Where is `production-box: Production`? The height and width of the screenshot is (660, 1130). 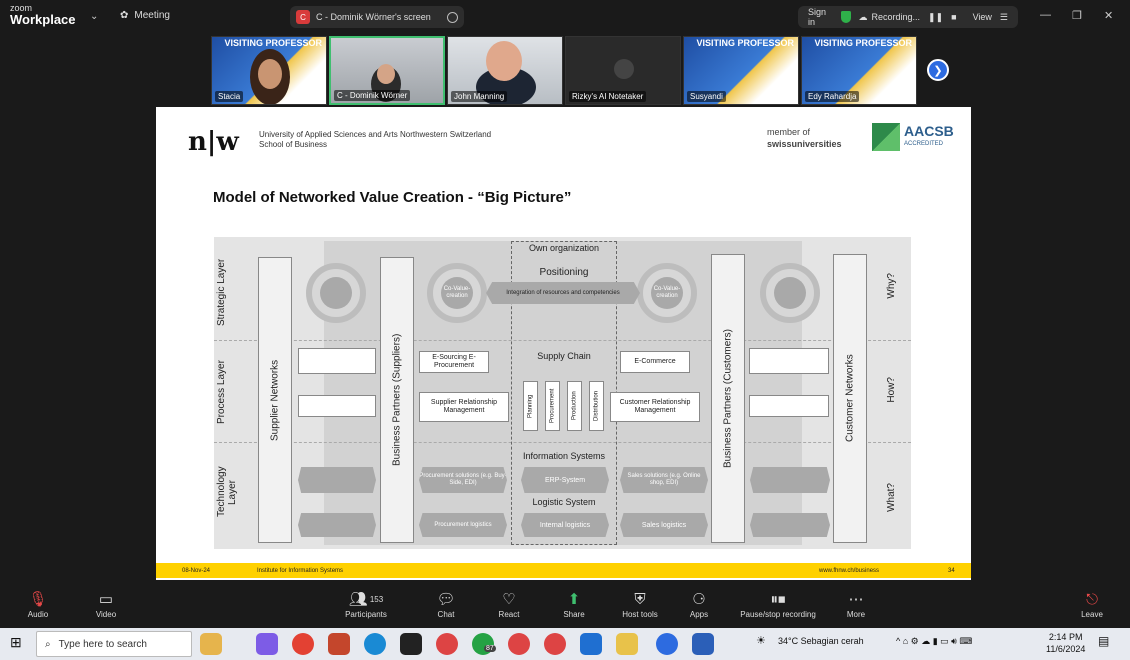 production-box: Production is located at coordinates (574, 406).